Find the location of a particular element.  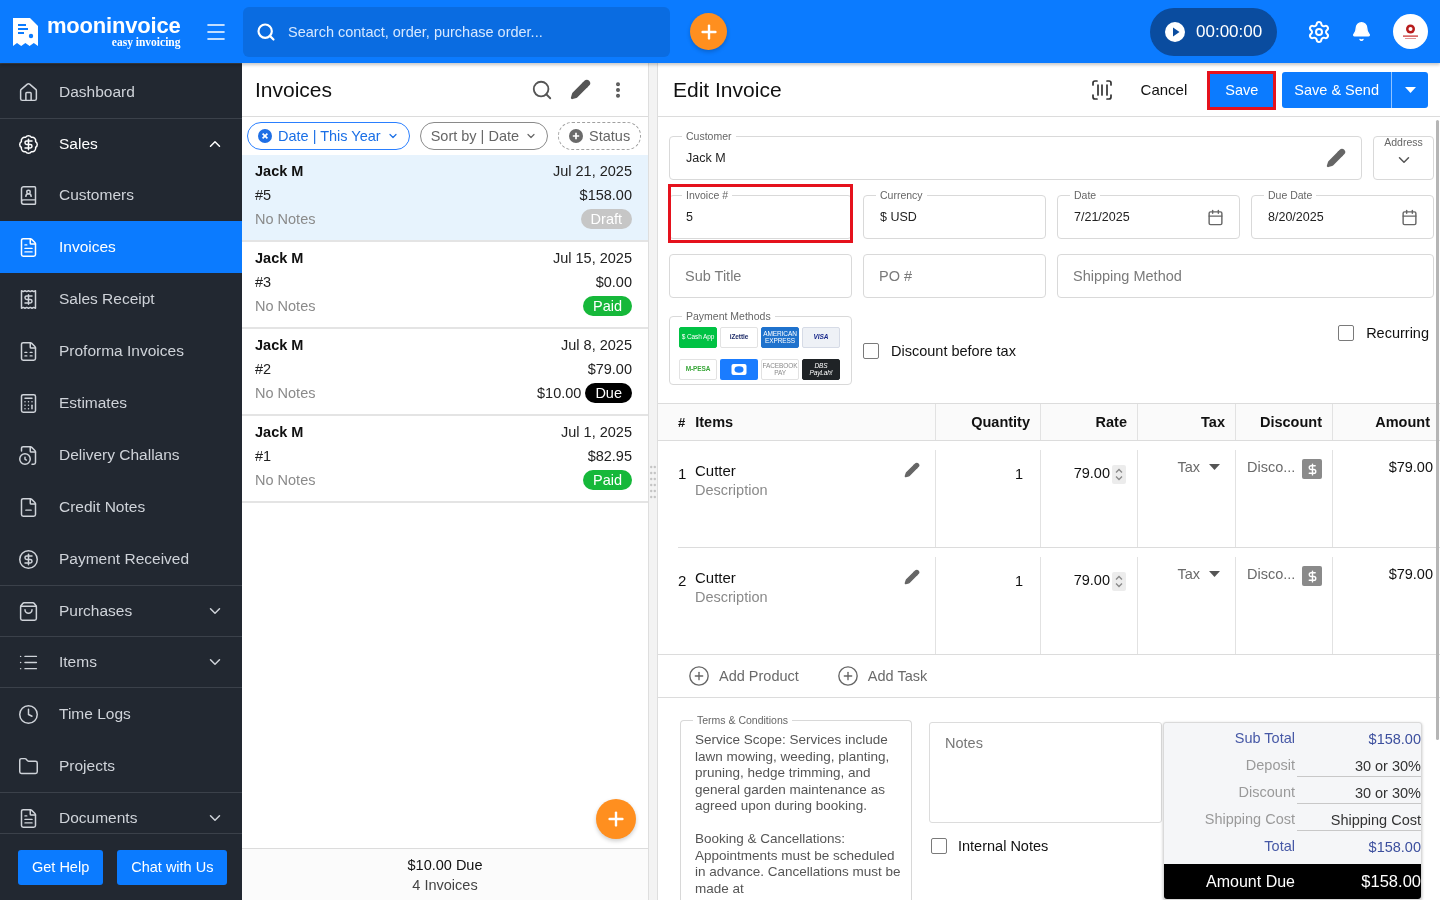

sidebar-item: Customers is located at coordinates (121, 195).